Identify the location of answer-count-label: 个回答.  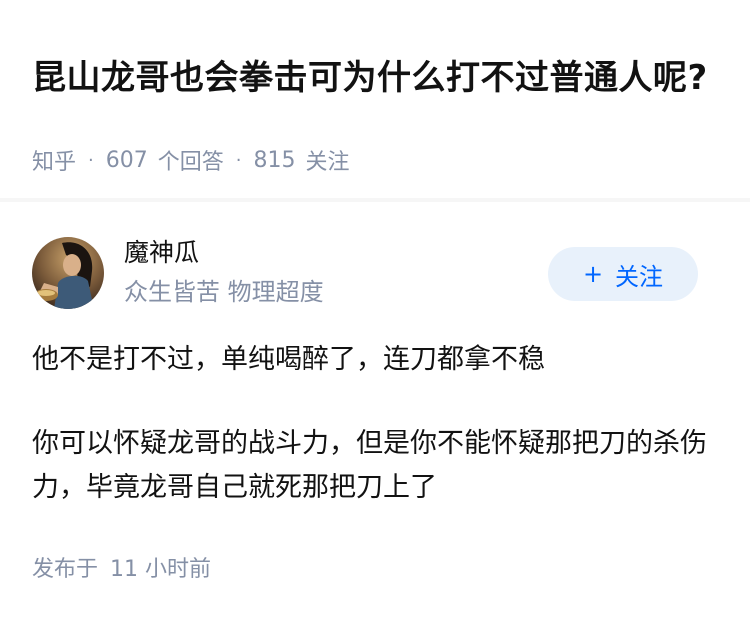
(190, 162).